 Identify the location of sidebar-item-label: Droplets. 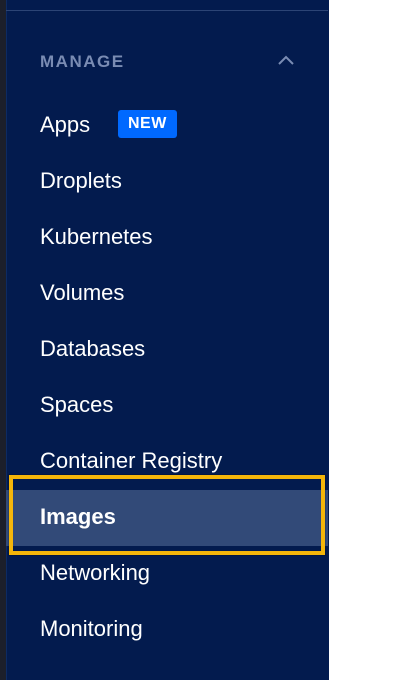
(81, 180).